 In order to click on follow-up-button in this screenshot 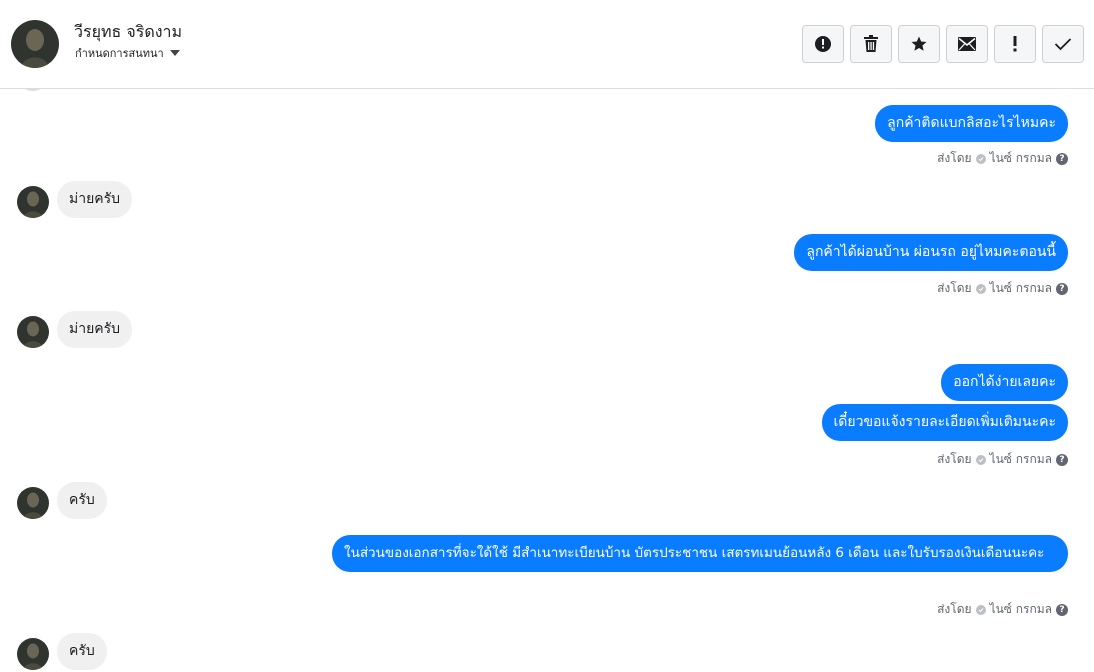, I will do `click(1015, 44)`.